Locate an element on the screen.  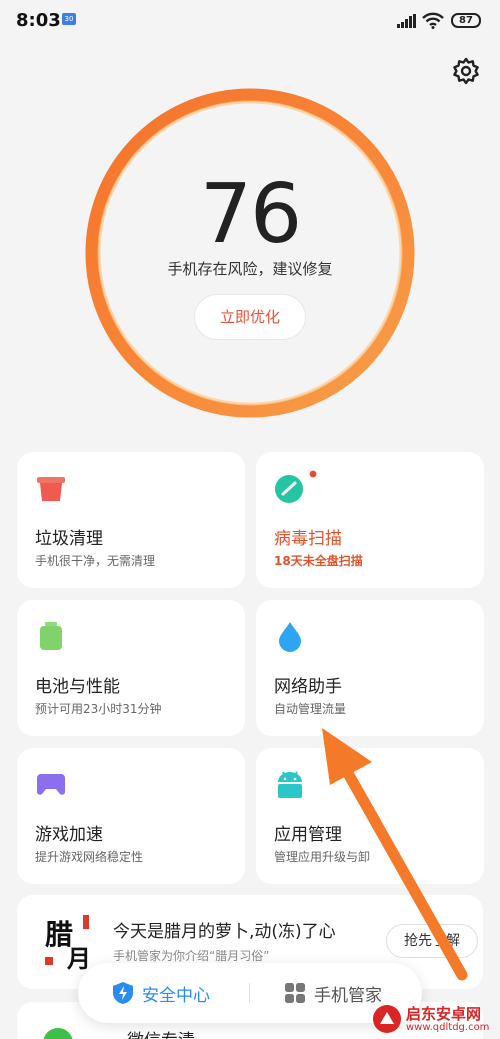
security-score: 76 is located at coordinates (250, 214).